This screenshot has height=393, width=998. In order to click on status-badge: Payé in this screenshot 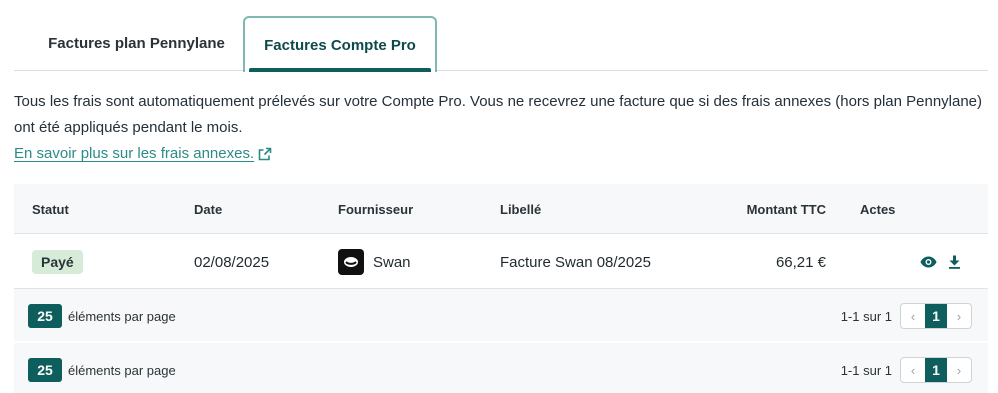, I will do `click(57, 262)`.